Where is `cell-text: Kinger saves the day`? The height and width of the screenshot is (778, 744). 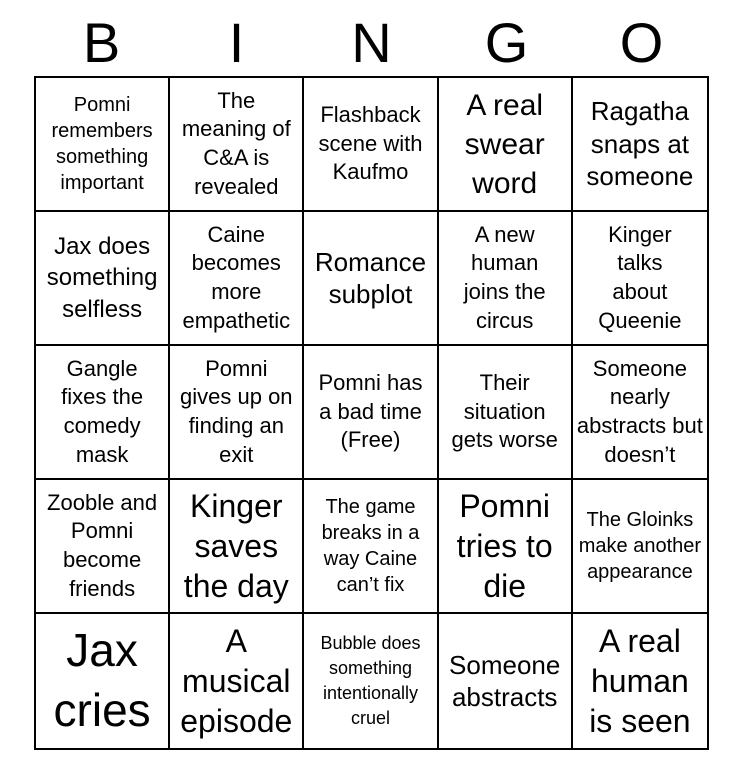
cell-text: Kinger saves the day is located at coordinates (236, 546).